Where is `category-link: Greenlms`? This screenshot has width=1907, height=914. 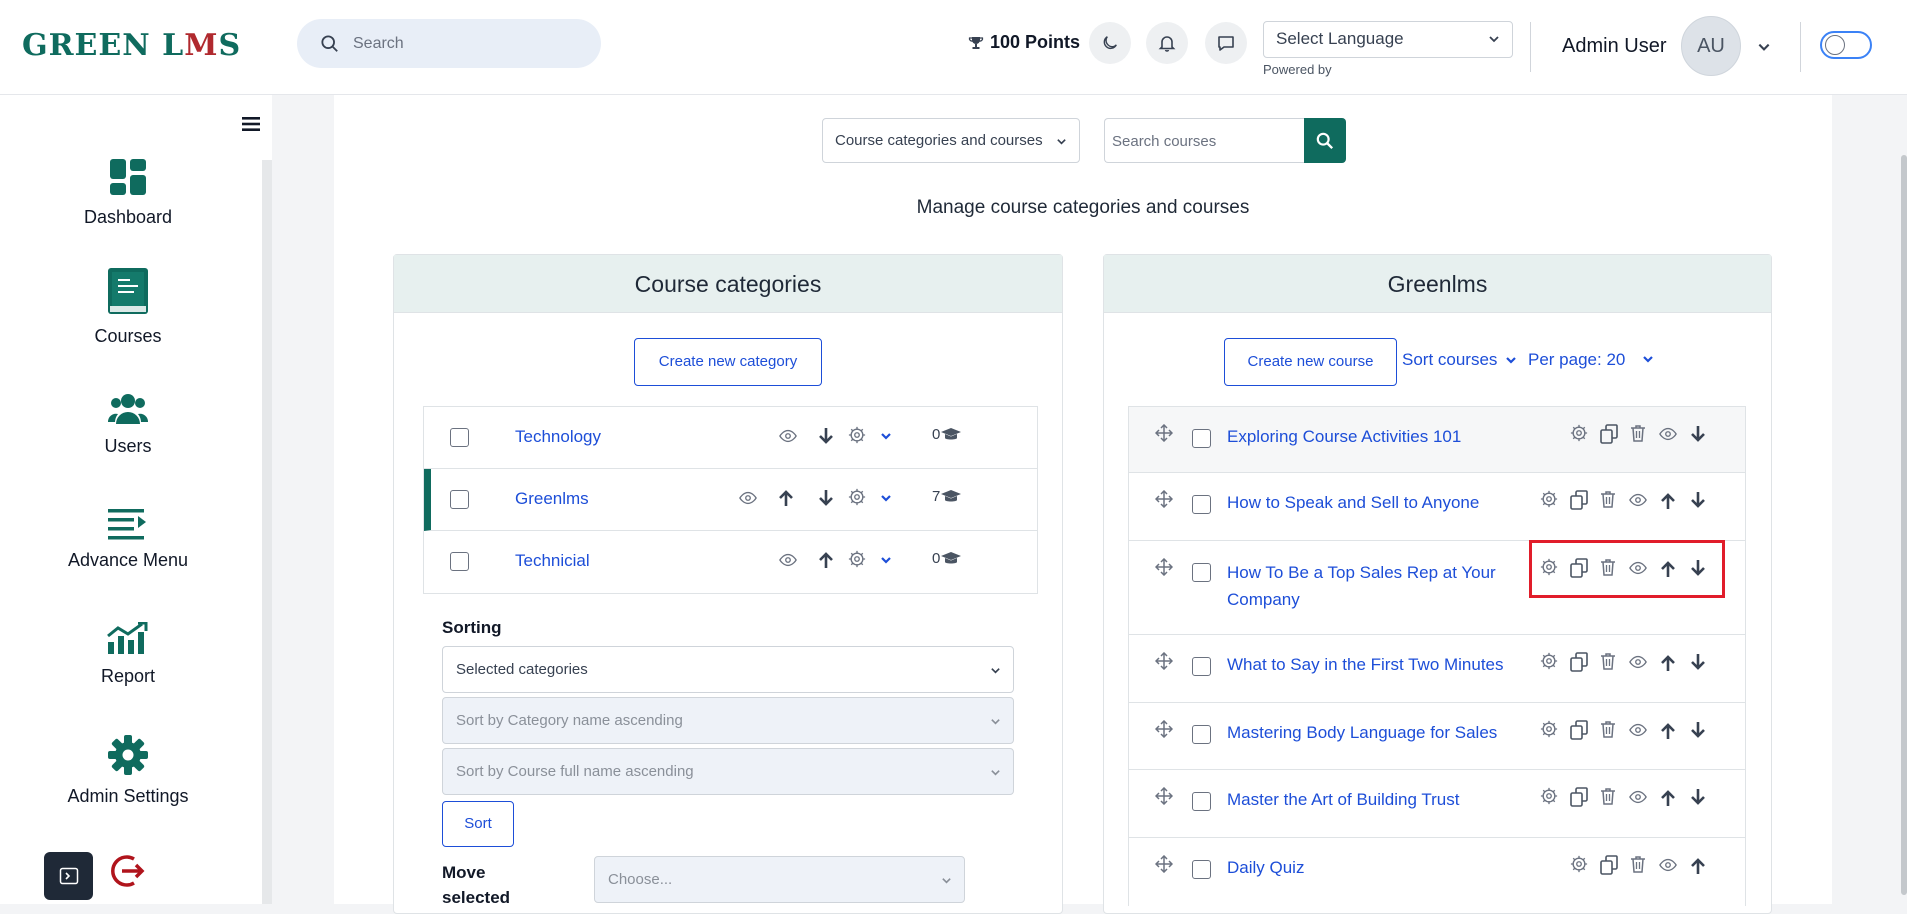 category-link: Greenlms is located at coordinates (552, 499).